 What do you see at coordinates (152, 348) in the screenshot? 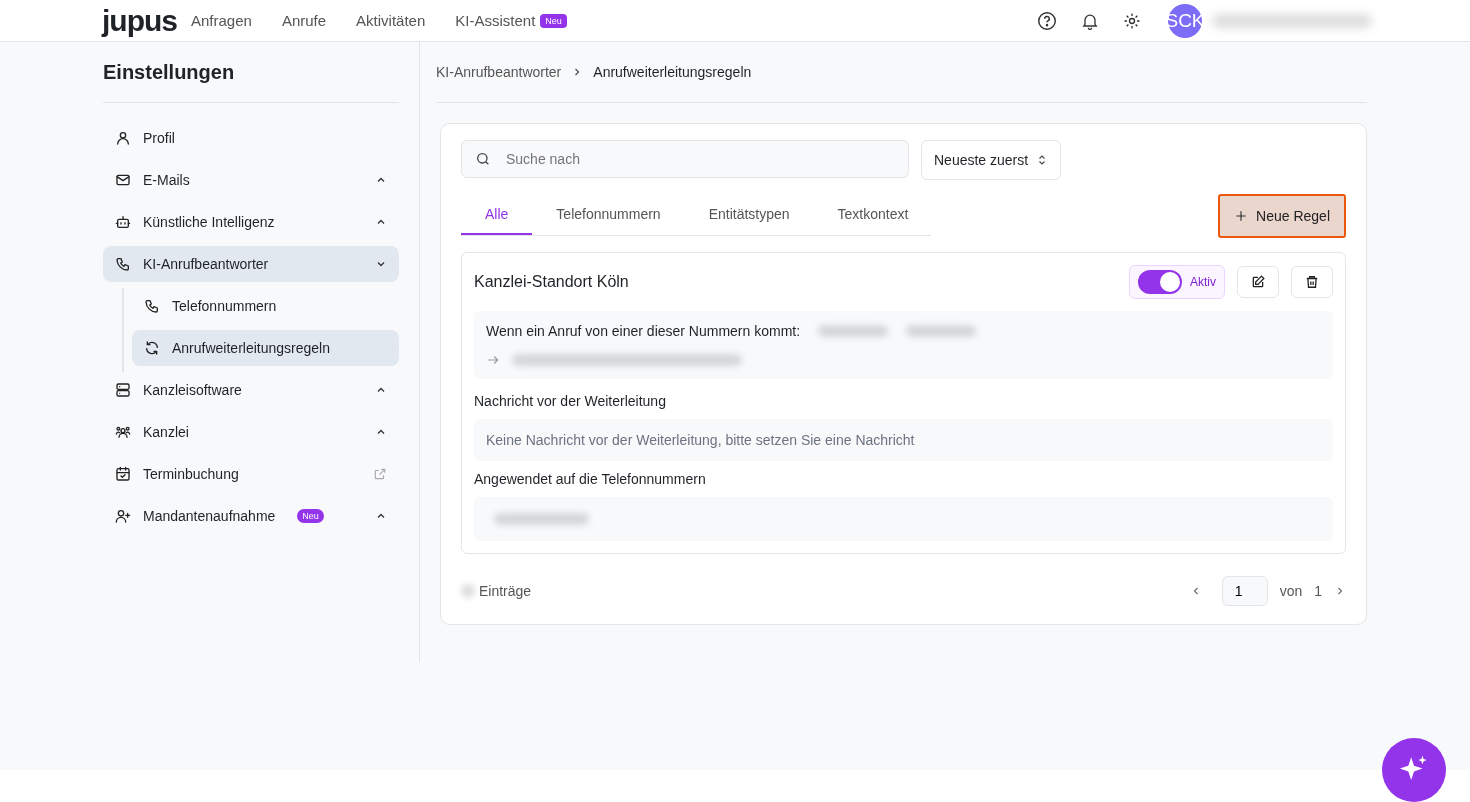
I see `refresh-icon` at bounding box center [152, 348].